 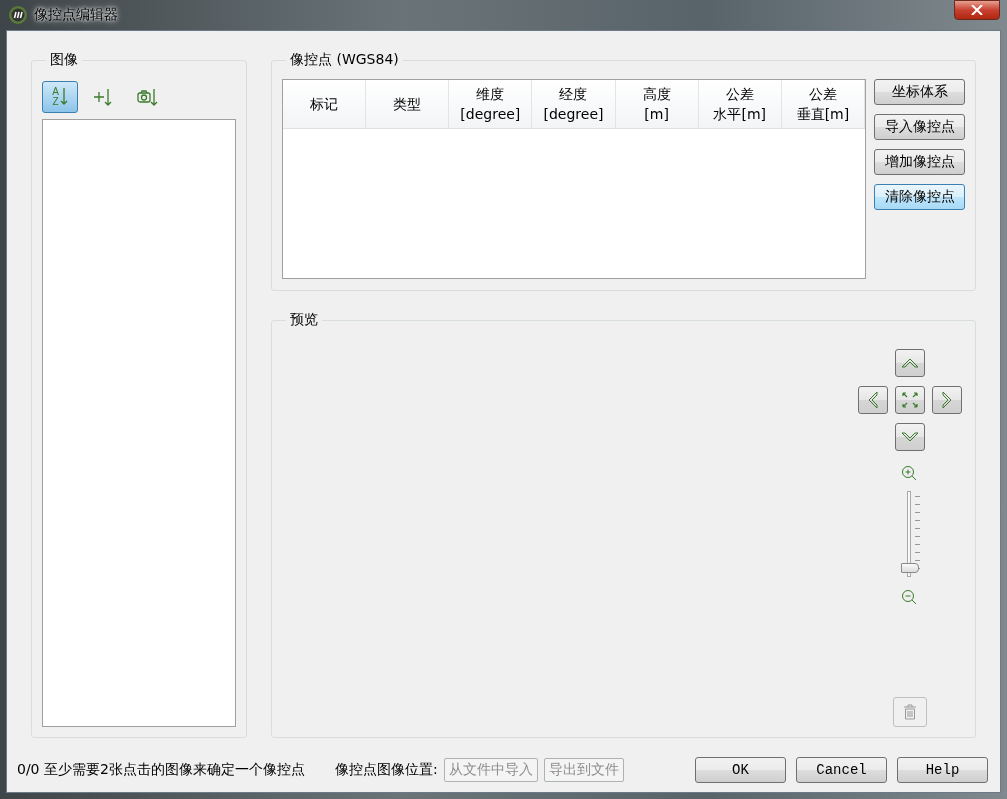 I want to click on expand-icon, so click(x=910, y=400).